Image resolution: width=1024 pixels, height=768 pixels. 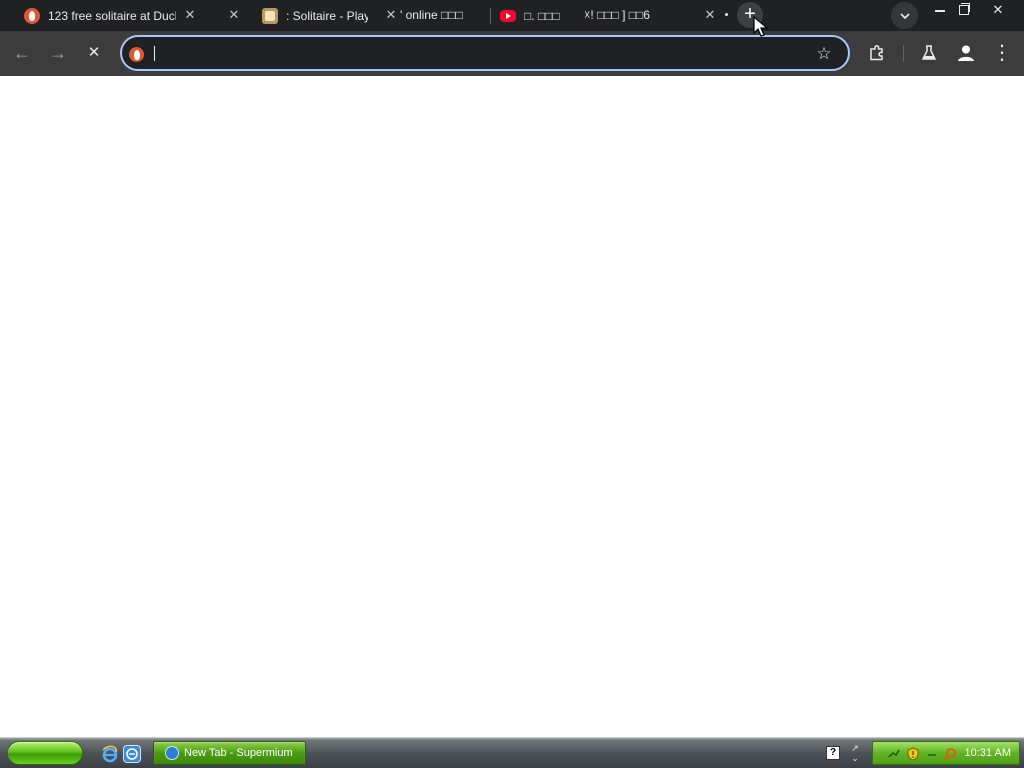 I want to click on puzzle-piece-icon, so click(x=876, y=52).